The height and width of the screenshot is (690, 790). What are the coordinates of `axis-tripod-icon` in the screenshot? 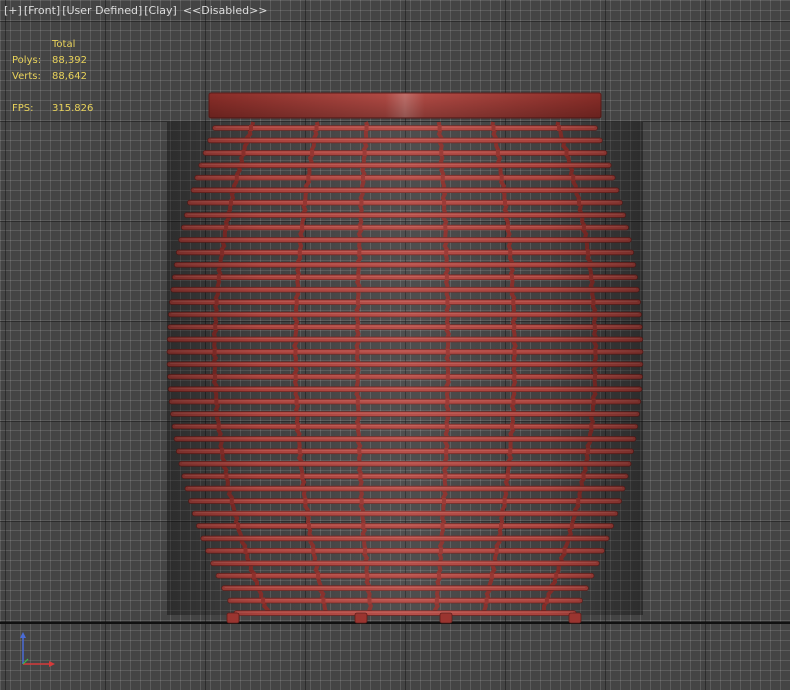 It's located at (37, 649).